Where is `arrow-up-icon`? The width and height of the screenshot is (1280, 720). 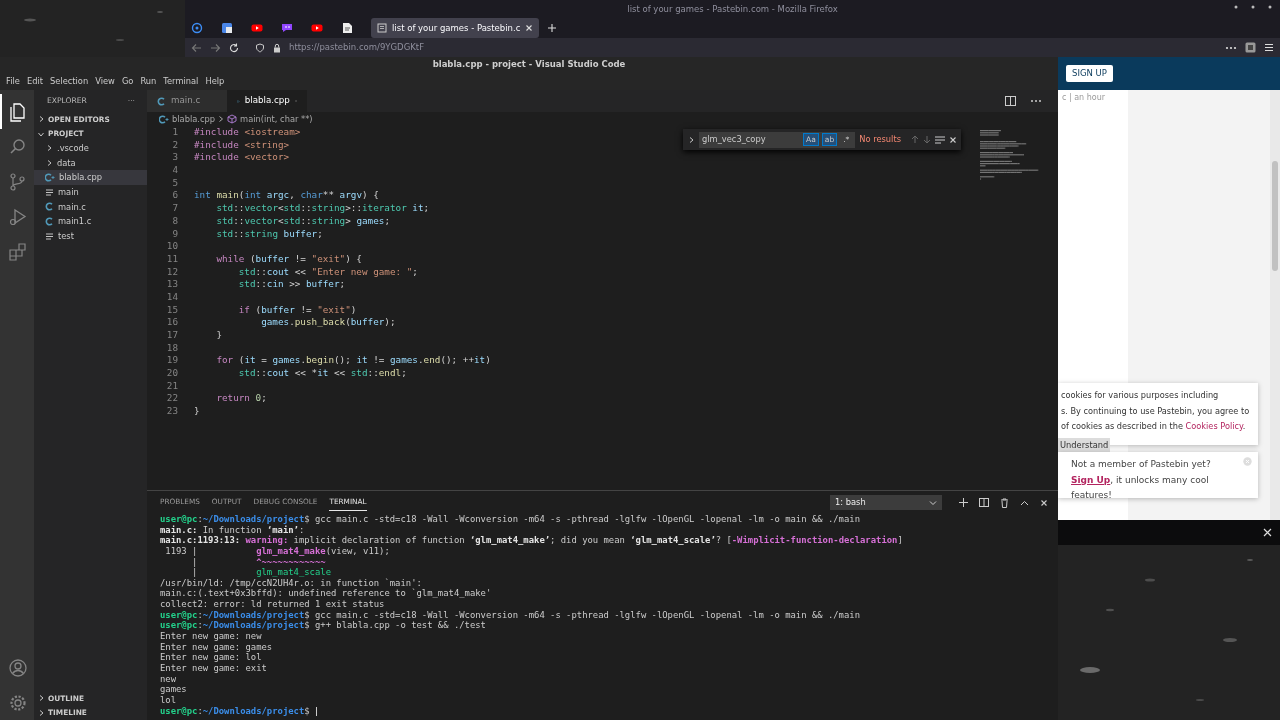 arrow-up-icon is located at coordinates (915, 139).